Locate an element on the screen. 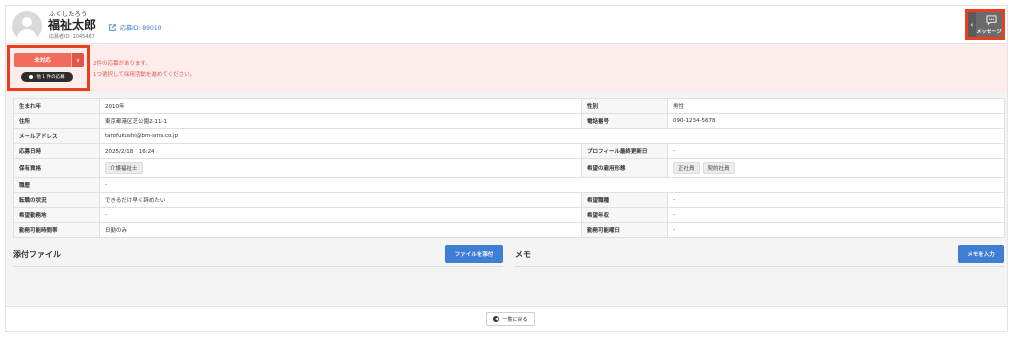  memo-title: メモ is located at coordinates (523, 254).